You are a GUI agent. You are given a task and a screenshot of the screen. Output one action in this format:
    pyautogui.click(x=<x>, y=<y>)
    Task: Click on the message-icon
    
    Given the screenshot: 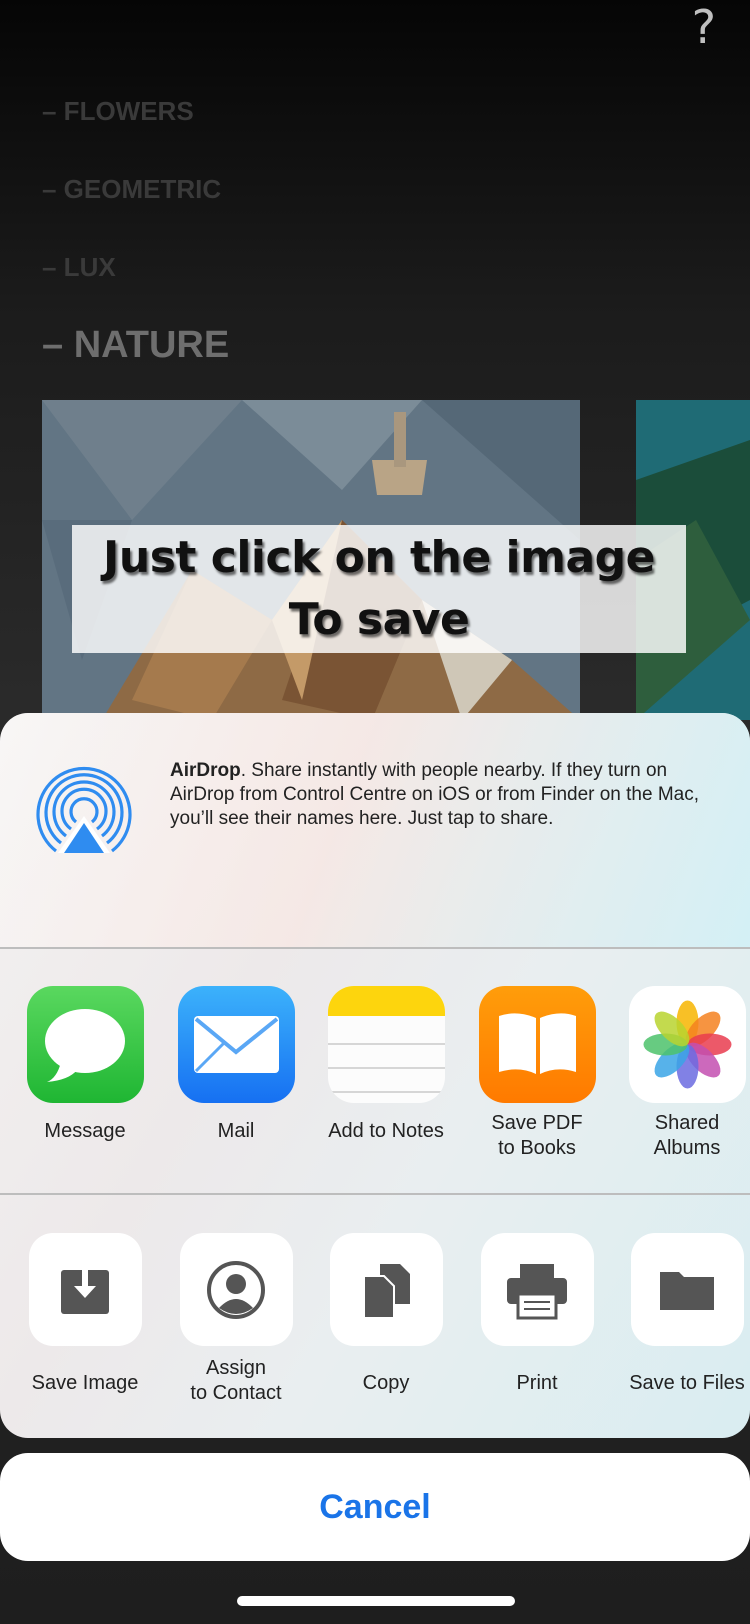 What is the action you would take?
    pyautogui.click(x=85, y=1044)
    